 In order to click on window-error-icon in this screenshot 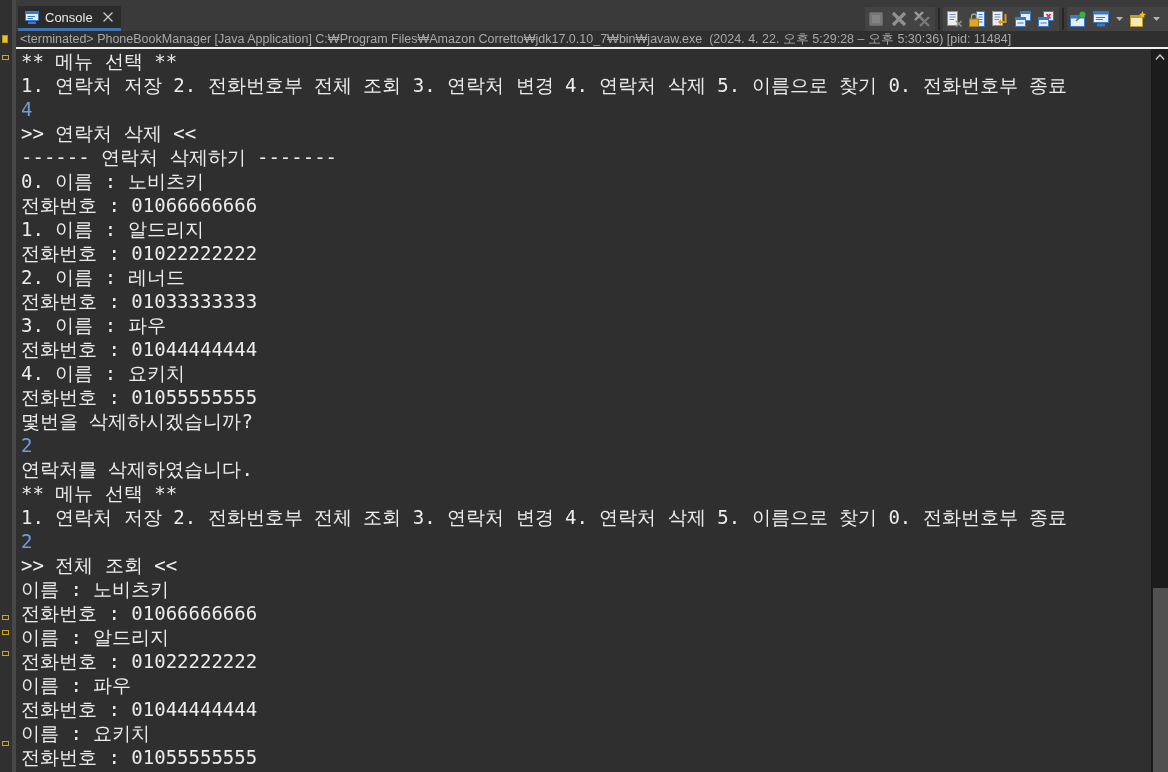, I will do `click(1046, 19)`.